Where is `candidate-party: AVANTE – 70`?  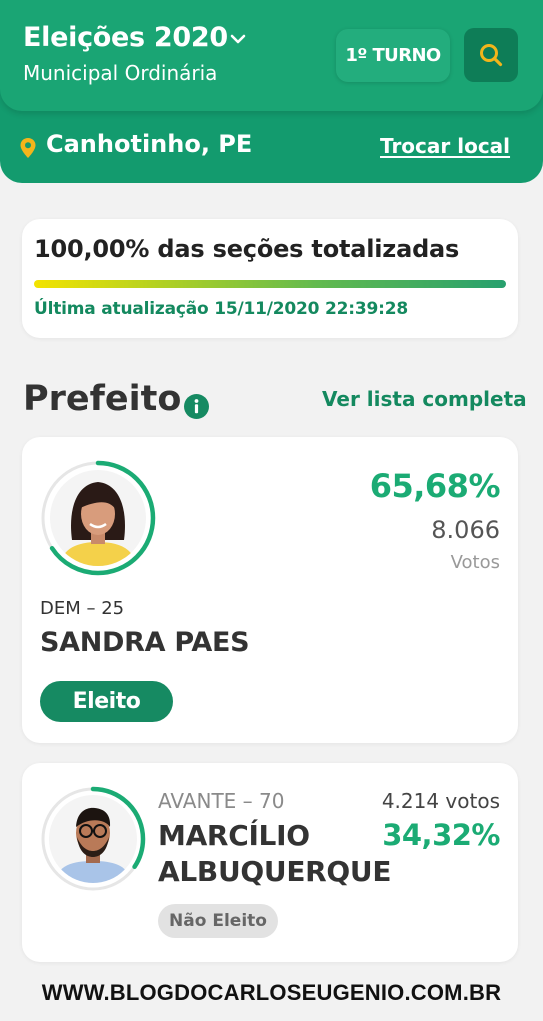
candidate-party: AVANTE – 70 is located at coordinates (221, 801).